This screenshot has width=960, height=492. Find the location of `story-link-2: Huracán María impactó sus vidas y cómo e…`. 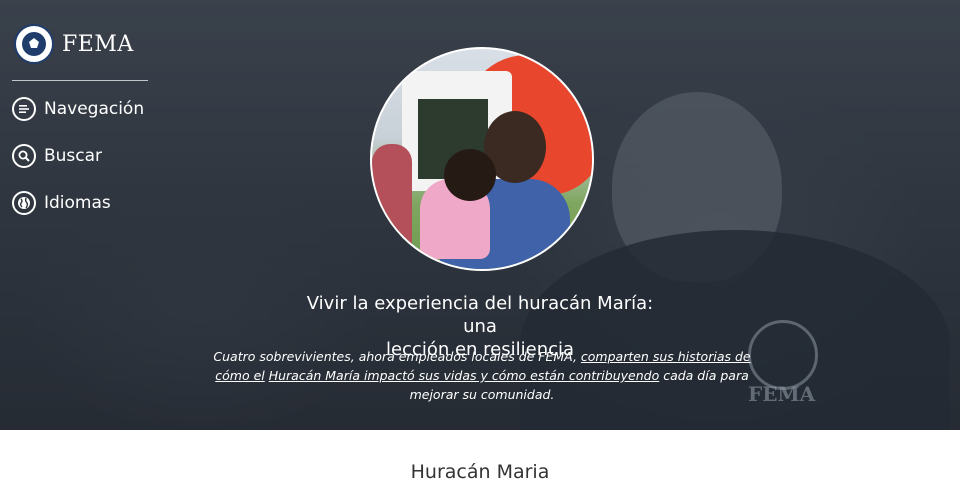

story-link-2: Huracán María impactó sus vidas y cómo e… is located at coordinates (464, 375).